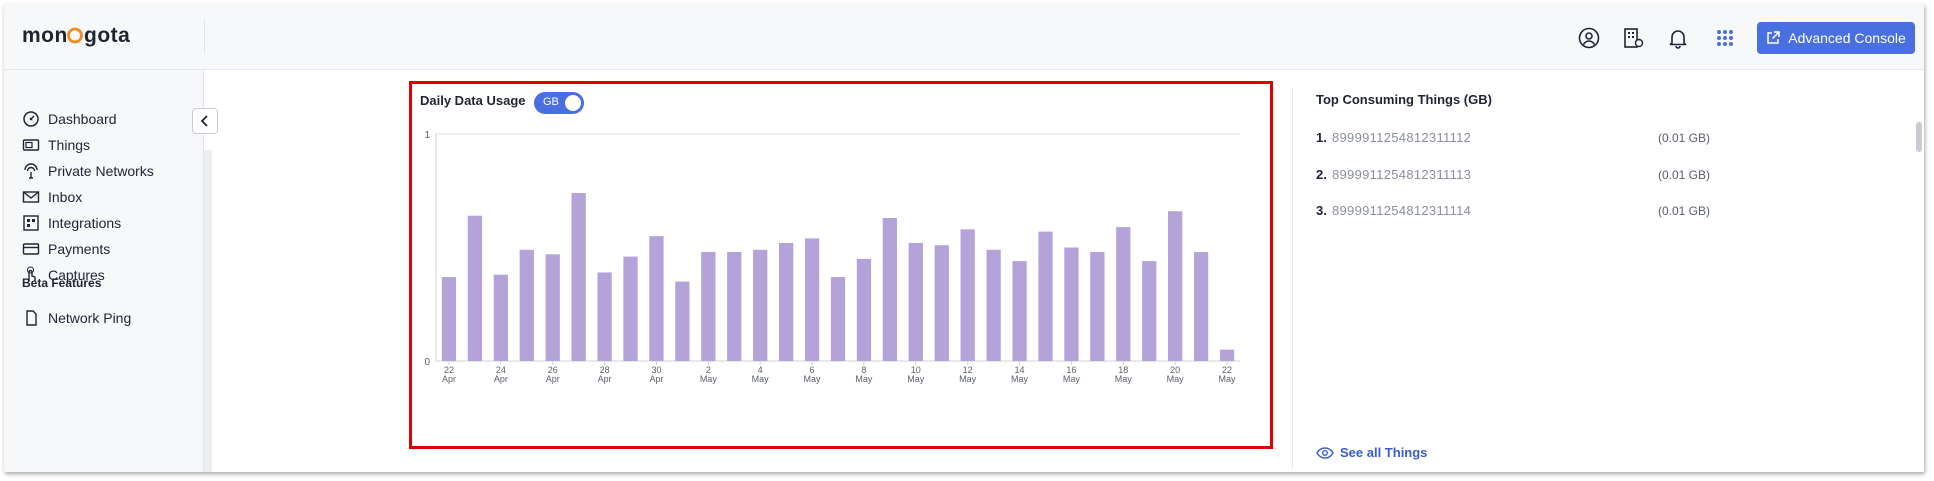 The width and height of the screenshot is (1934, 481). What do you see at coordinates (1725, 38) in the screenshot?
I see `apps-grid-icon` at bounding box center [1725, 38].